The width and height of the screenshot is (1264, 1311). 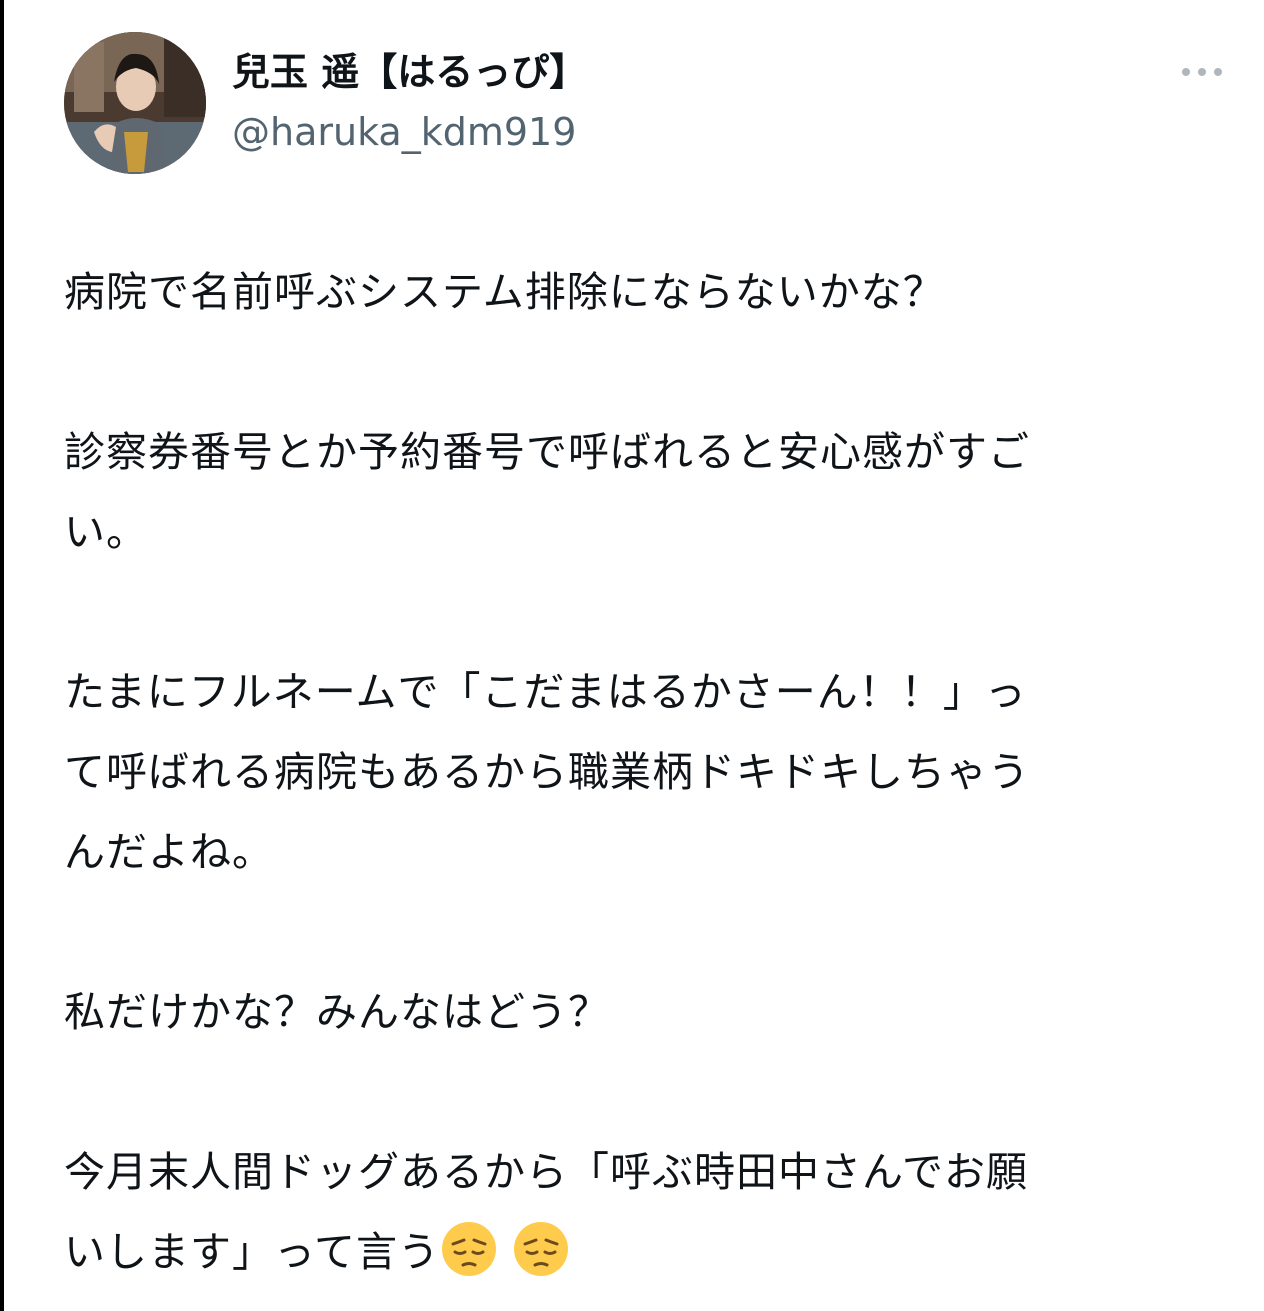 What do you see at coordinates (649, 1252) in the screenshot?
I see `tweet-last-line: いします」って言う` at bounding box center [649, 1252].